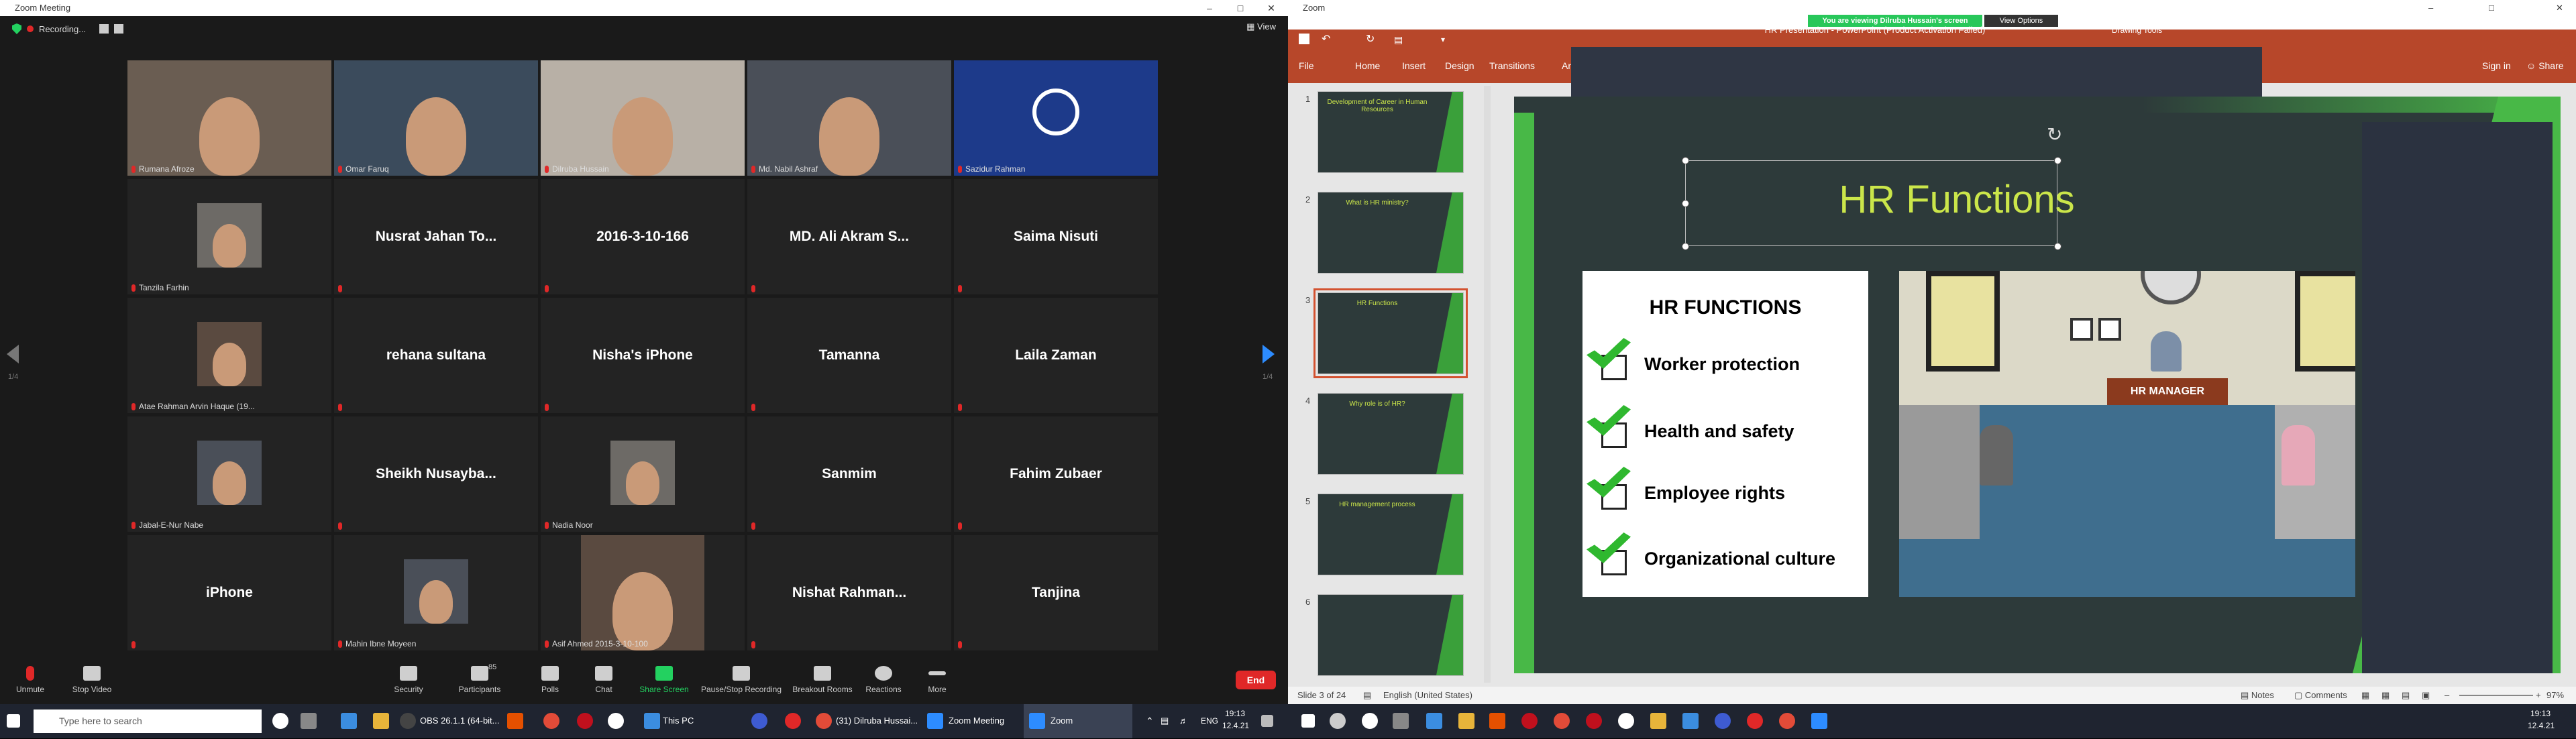 The height and width of the screenshot is (739, 2576). What do you see at coordinates (479, 679) in the screenshot?
I see `participants-button: Participants 85` at bounding box center [479, 679].